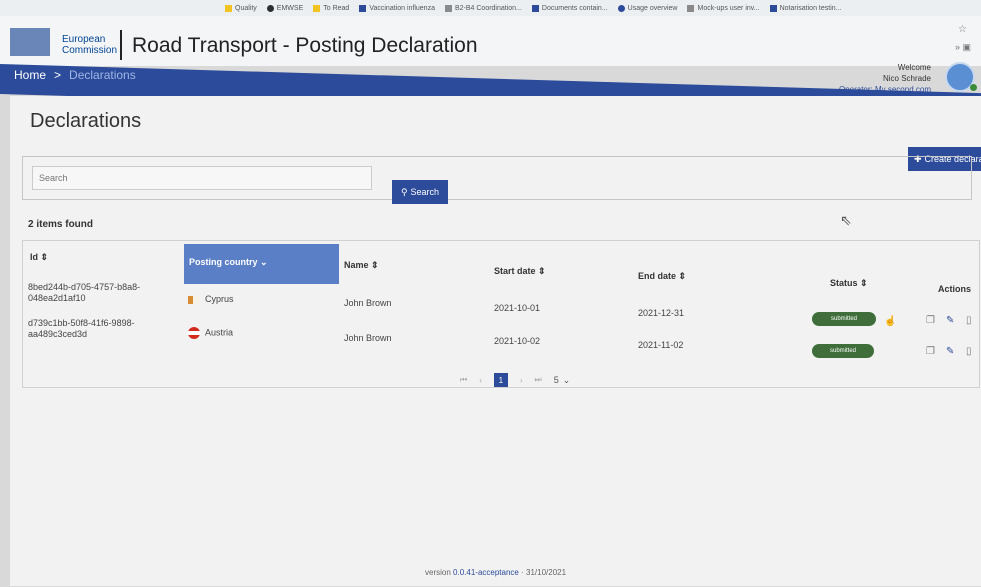  I want to click on bookmark-label: Usage overview, so click(652, 8).